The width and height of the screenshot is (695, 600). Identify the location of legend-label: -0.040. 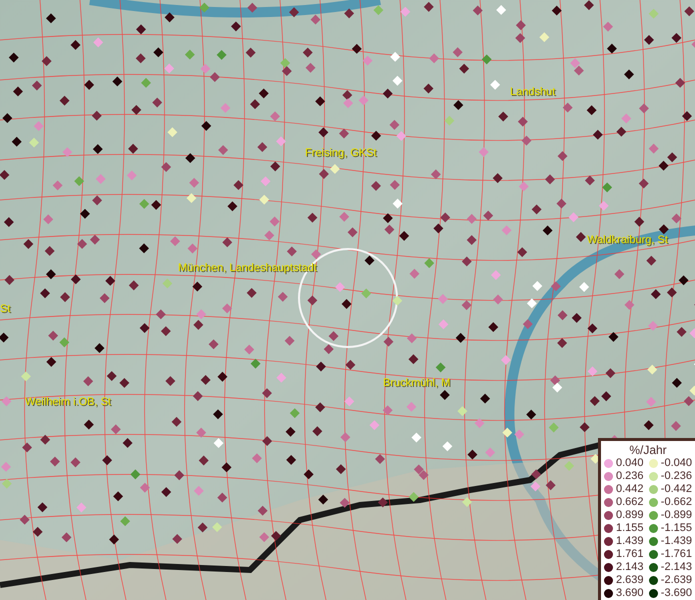
(676, 463).